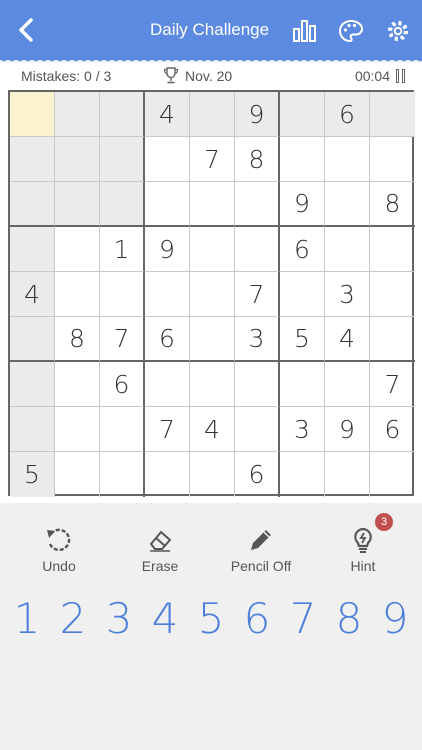 This screenshot has width=422, height=750. I want to click on sudoku-cell: 1, so click(122, 249).